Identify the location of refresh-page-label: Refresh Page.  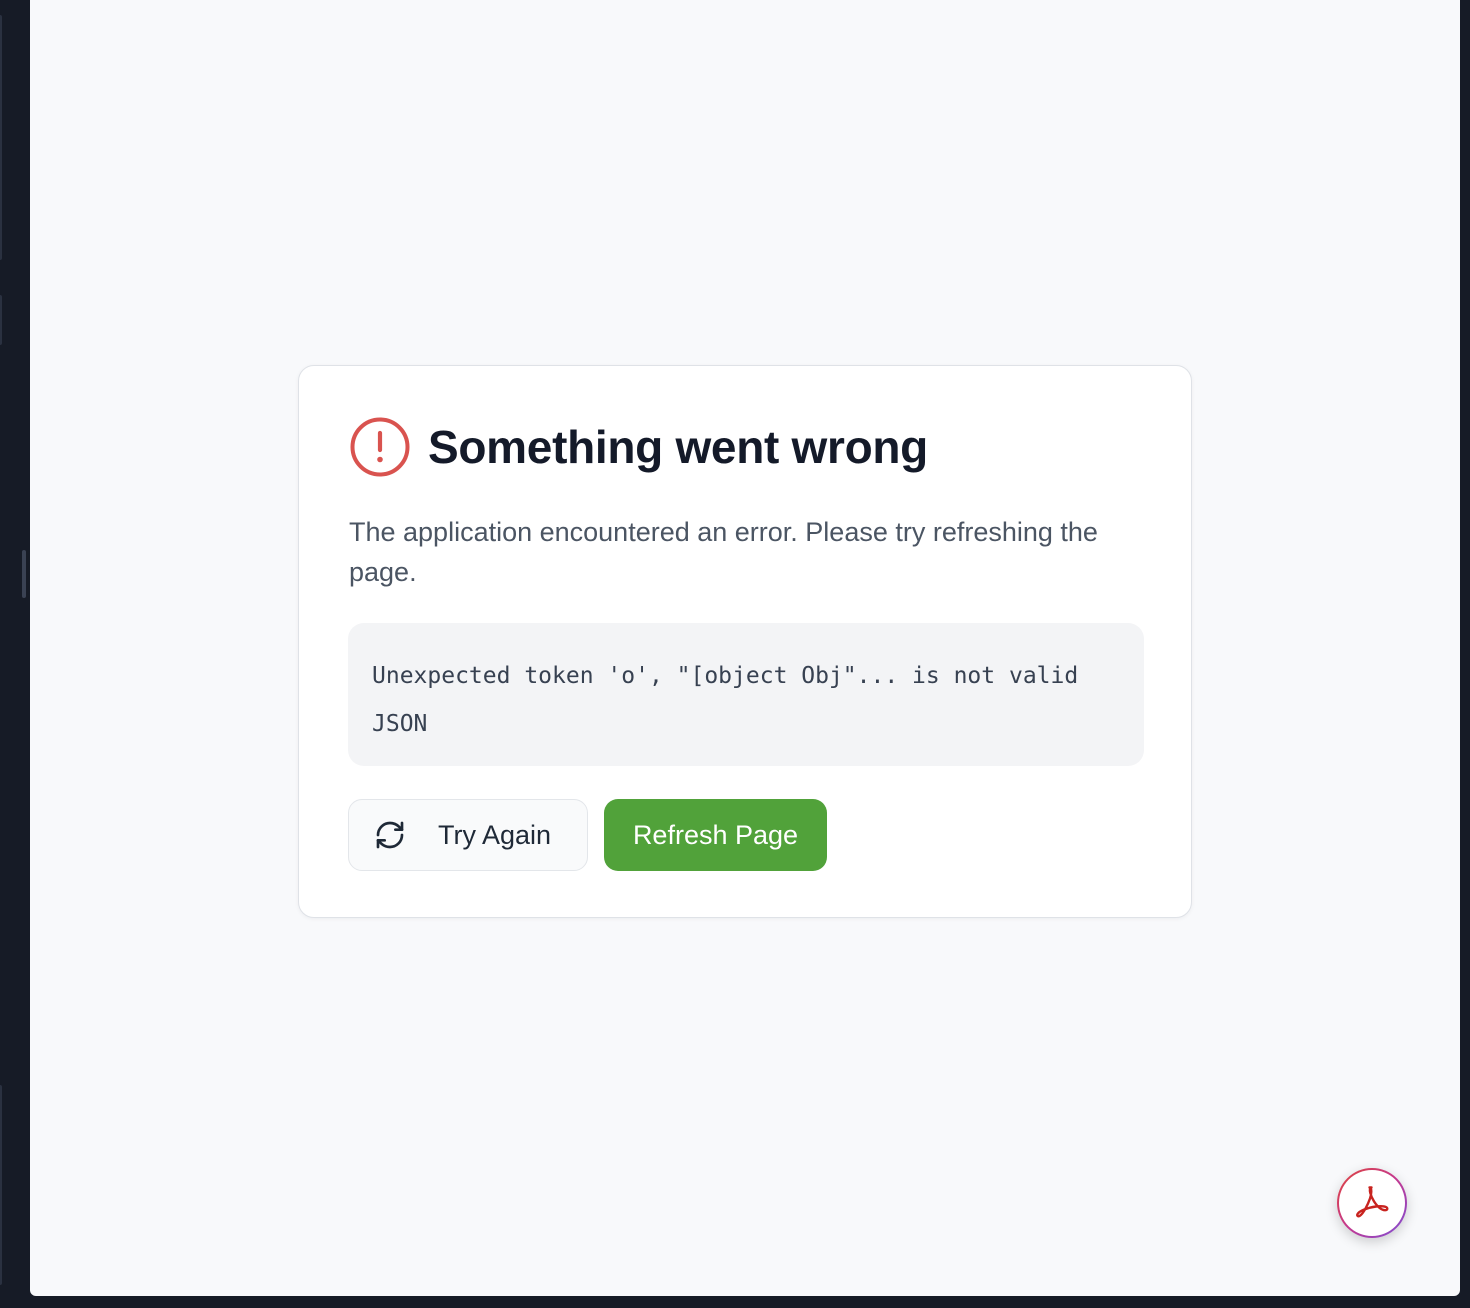
(715, 834).